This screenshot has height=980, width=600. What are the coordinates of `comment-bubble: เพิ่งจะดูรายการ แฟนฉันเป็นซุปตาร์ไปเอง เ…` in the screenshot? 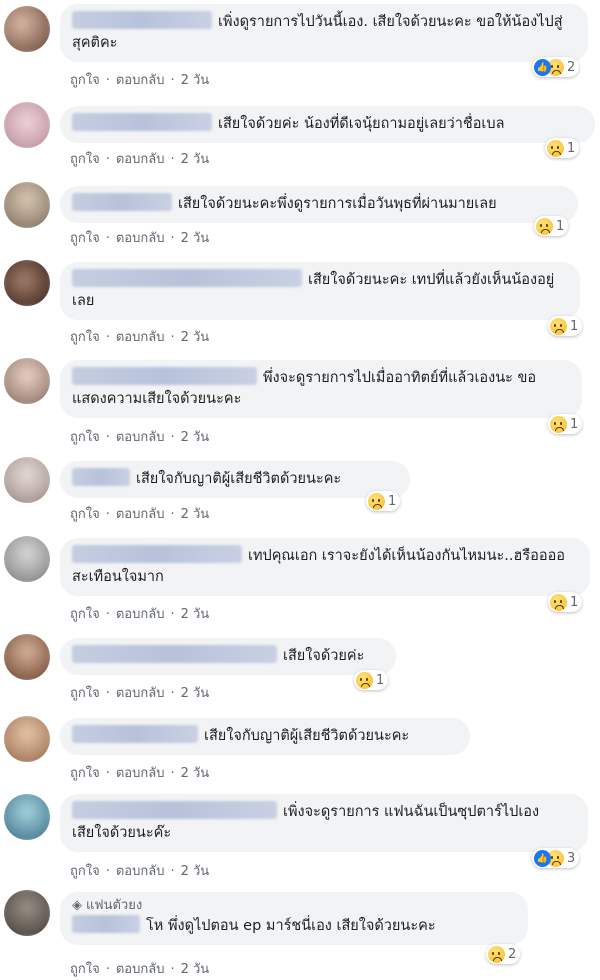 It's located at (324, 823).